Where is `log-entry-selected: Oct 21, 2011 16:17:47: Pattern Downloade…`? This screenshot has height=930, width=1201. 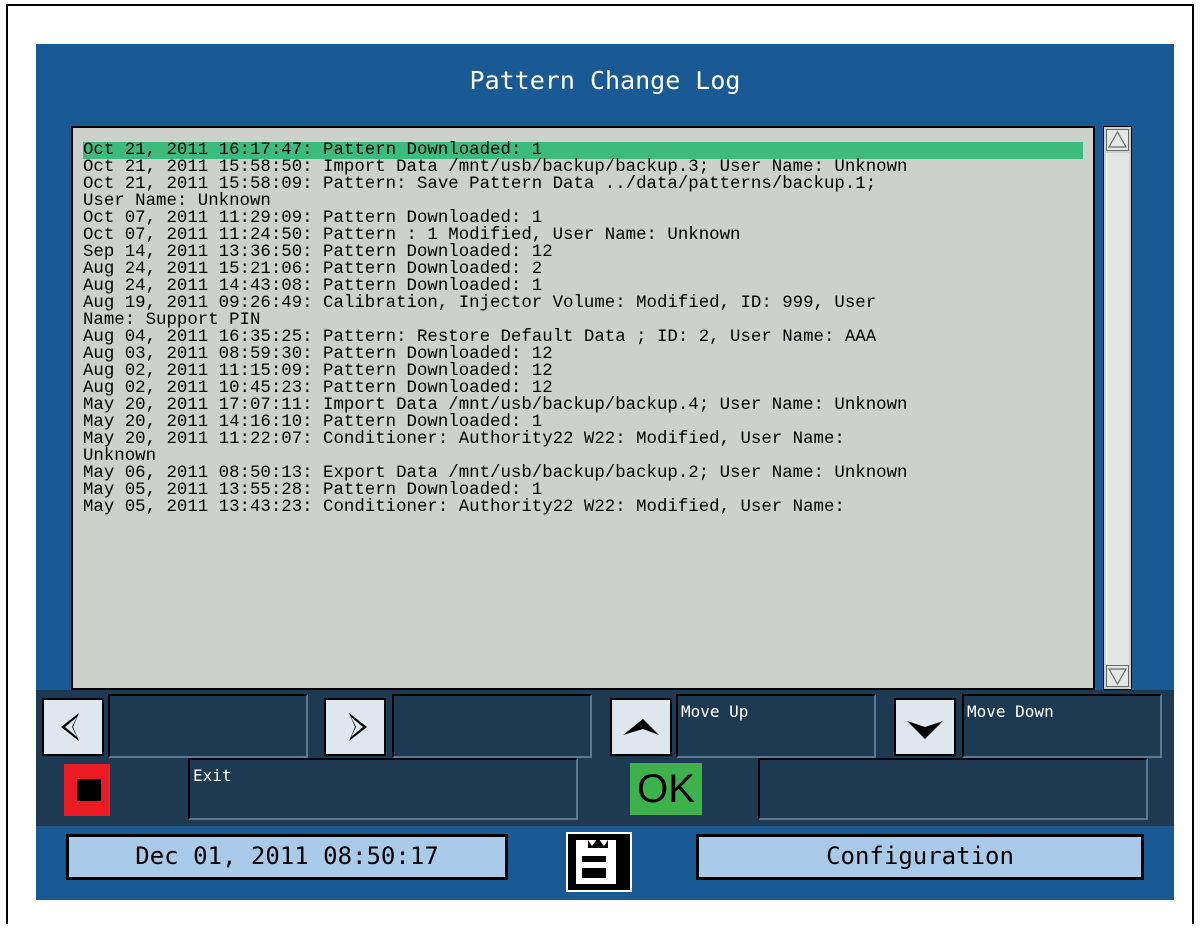
log-entry-selected: Oct 21, 2011 16:17:47: Pattern Downloade… is located at coordinates (583, 150).